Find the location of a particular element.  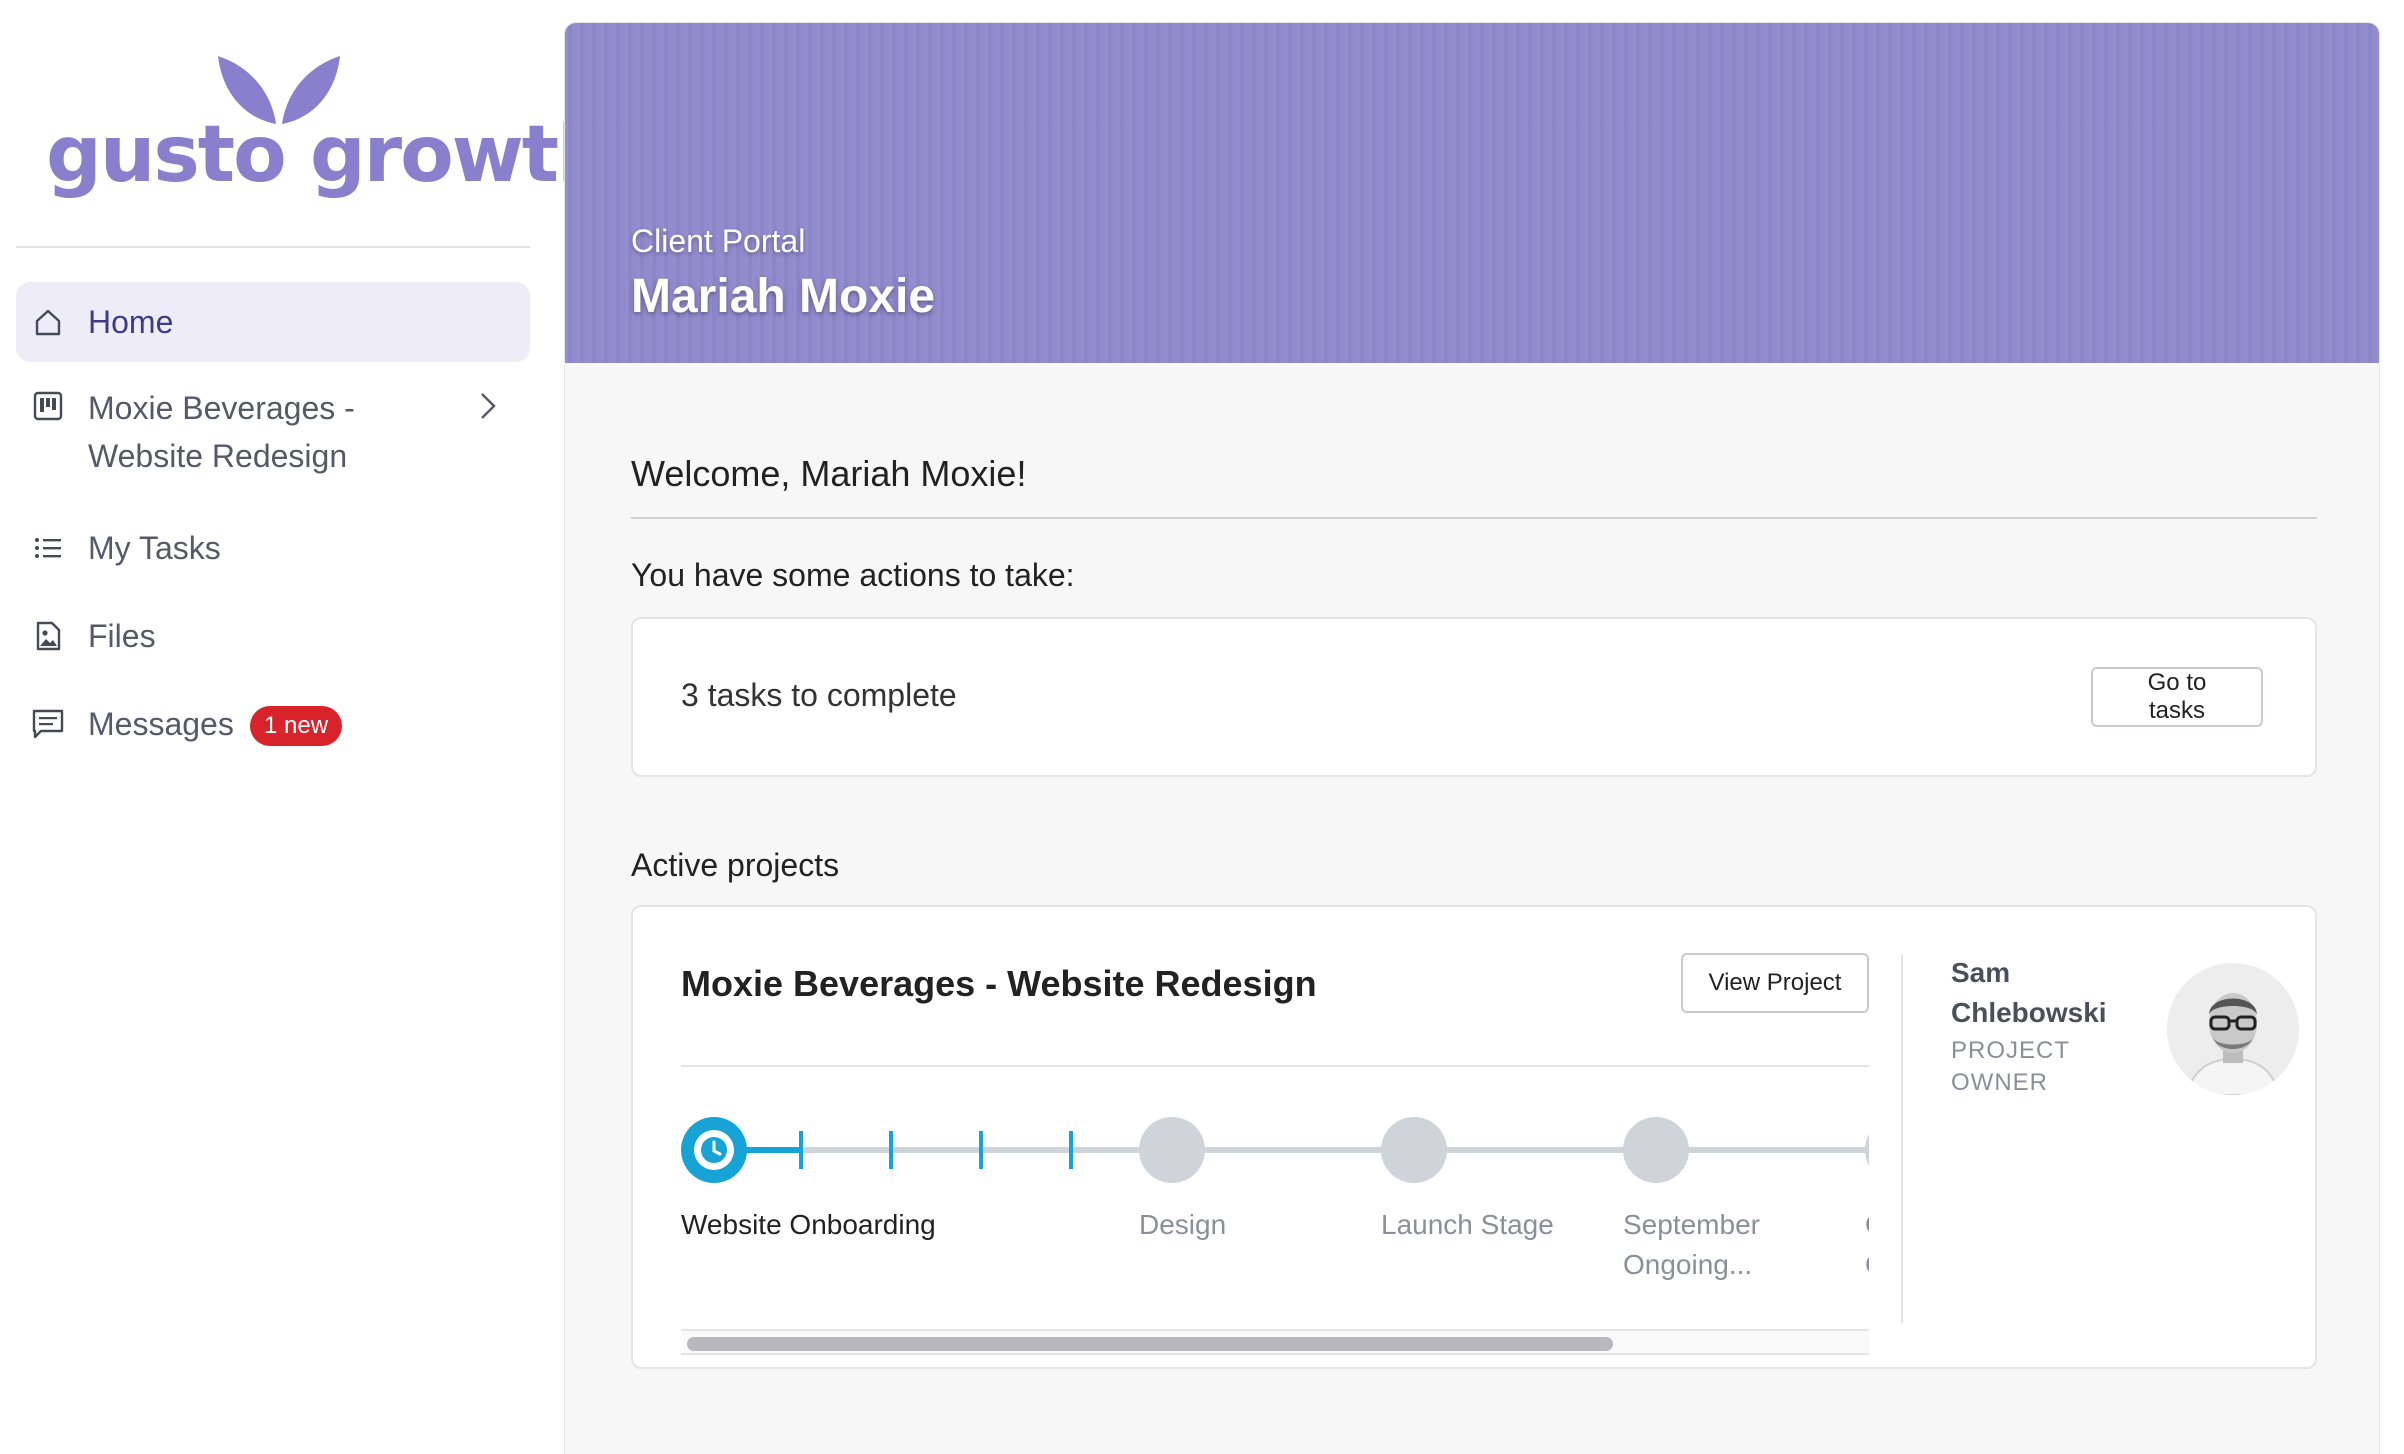

timeline-scrollbar is located at coordinates (1275, 1342).